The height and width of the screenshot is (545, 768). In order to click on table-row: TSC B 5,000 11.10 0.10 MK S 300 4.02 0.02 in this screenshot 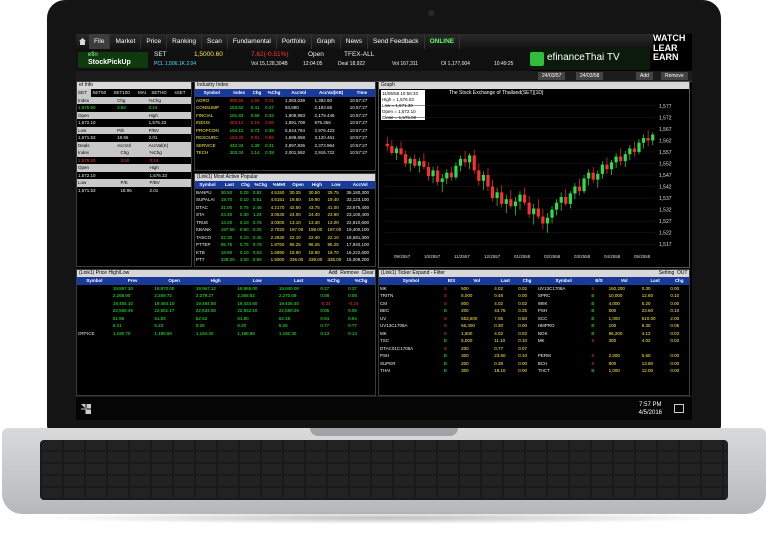, I will do `click(534, 341)`.